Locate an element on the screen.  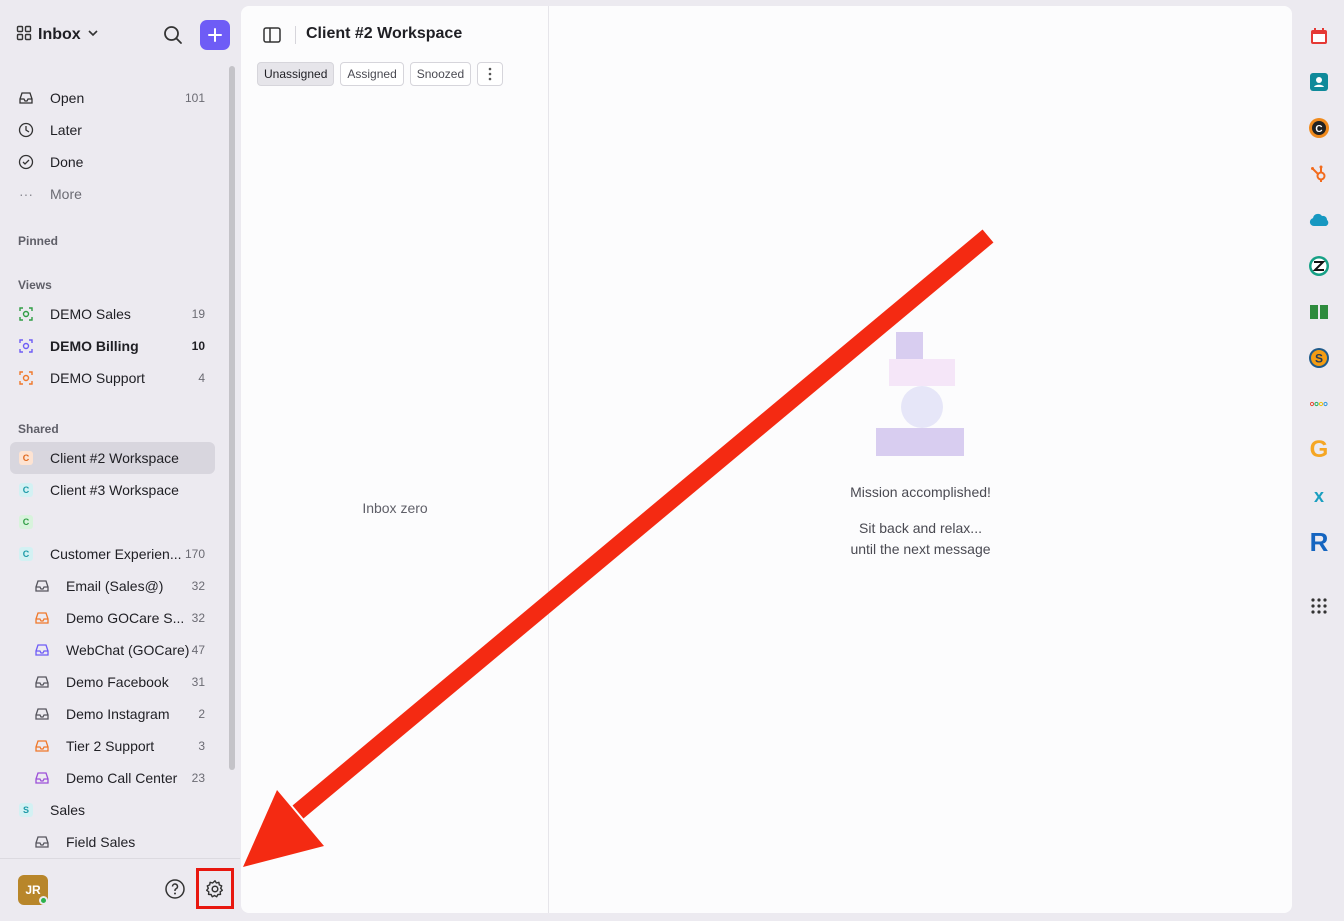
toggle-sidebar-button is located at coordinates (272, 35).